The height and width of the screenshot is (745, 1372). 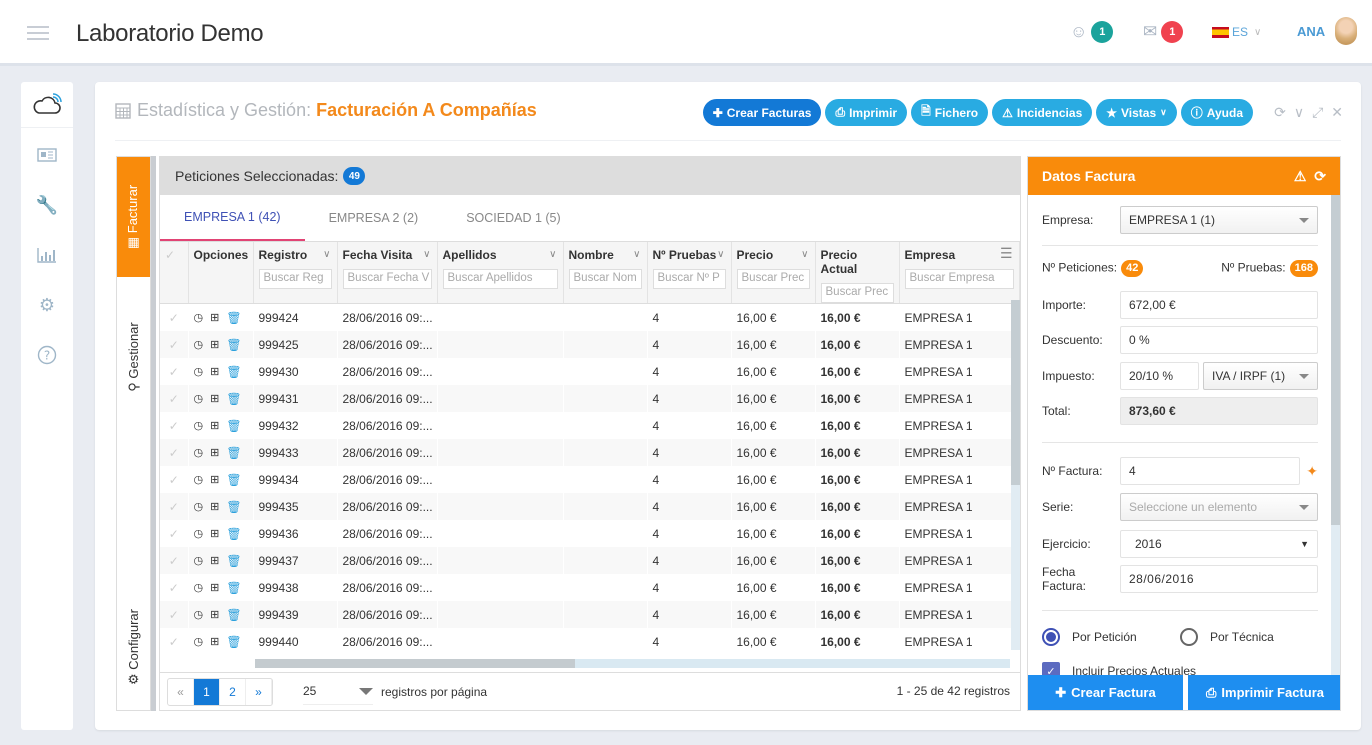 I want to click on collapse-icon: ∨, so click(x=1299, y=112).